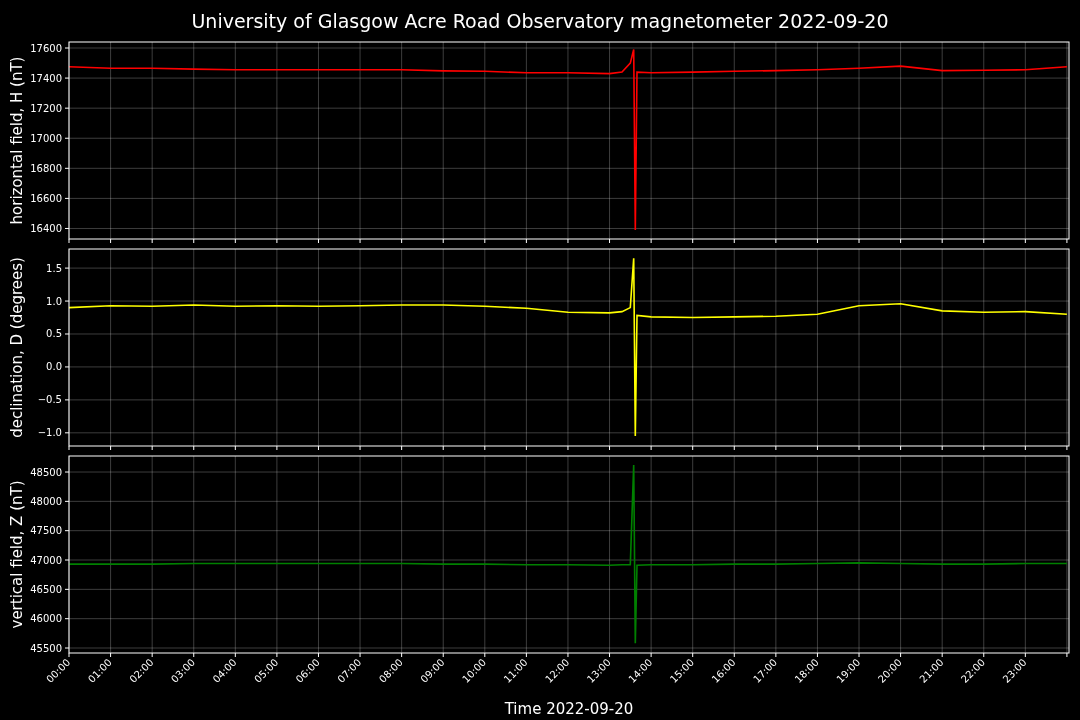  Describe the element at coordinates (17, 347) in the screenshot. I see `axis-label: declination, D (degrees)` at that location.